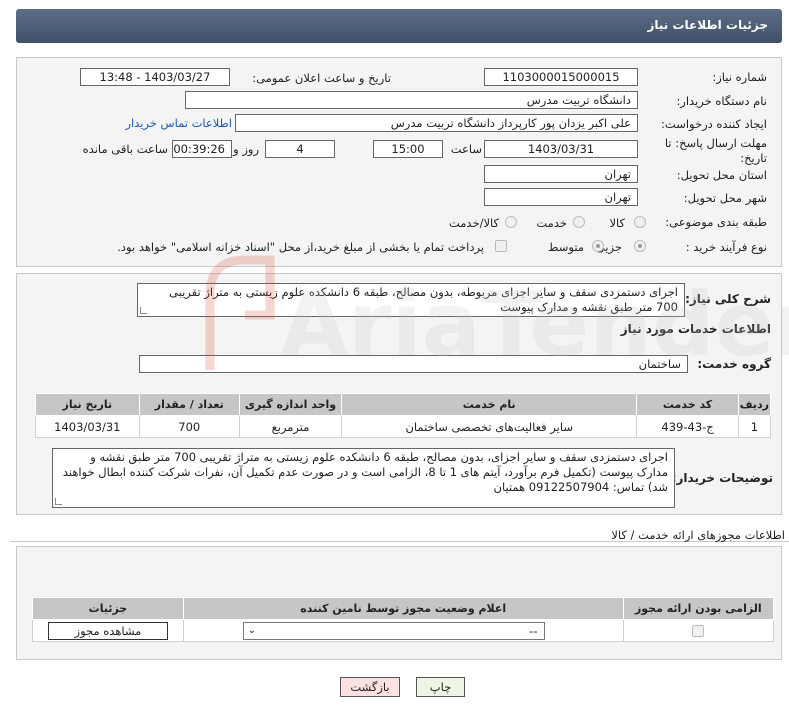 This screenshot has width=789, height=713. I want to click on buyer-notes-label: توضیحات خریدار:, so click(722, 478).